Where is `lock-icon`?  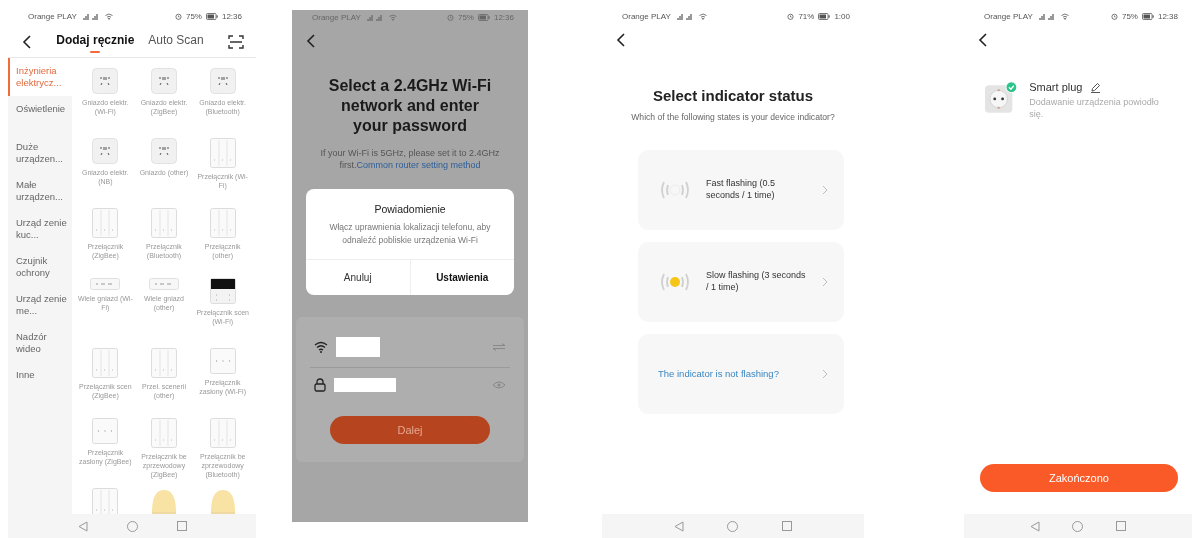 lock-icon is located at coordinates (320, 384).